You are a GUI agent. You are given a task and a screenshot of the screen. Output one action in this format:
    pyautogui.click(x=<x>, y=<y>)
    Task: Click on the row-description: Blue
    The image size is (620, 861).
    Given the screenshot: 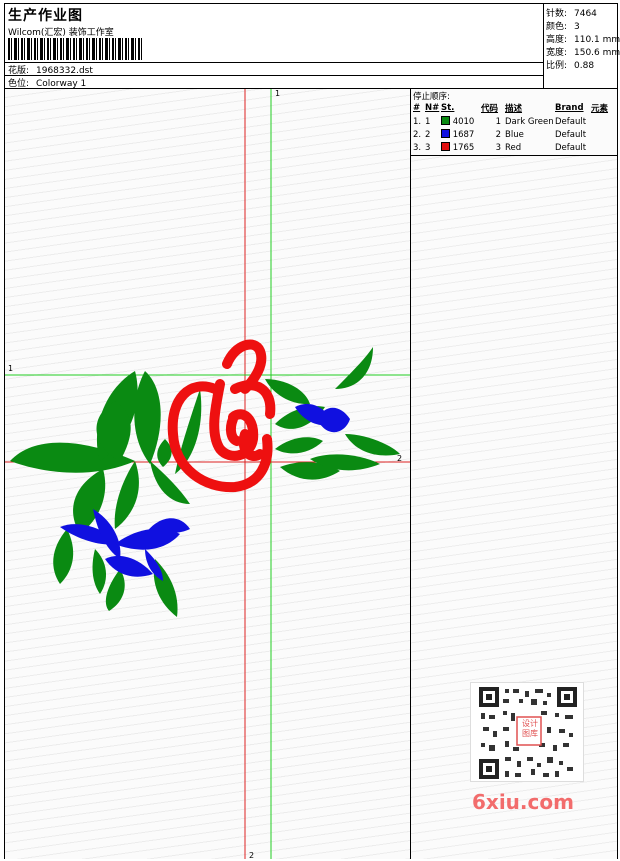 What is the action you would take?
    pyautogui.click(x=514, y=134)
    